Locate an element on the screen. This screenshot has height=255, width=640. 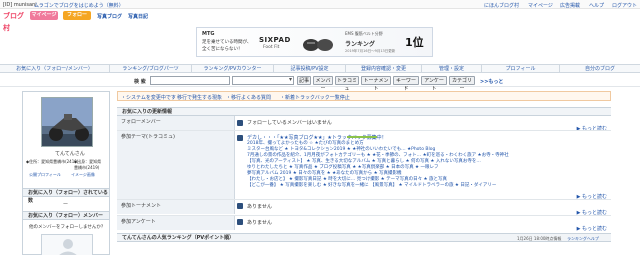
survey-more-link: ▶ もっと読む is located at coordinates (592, 228).